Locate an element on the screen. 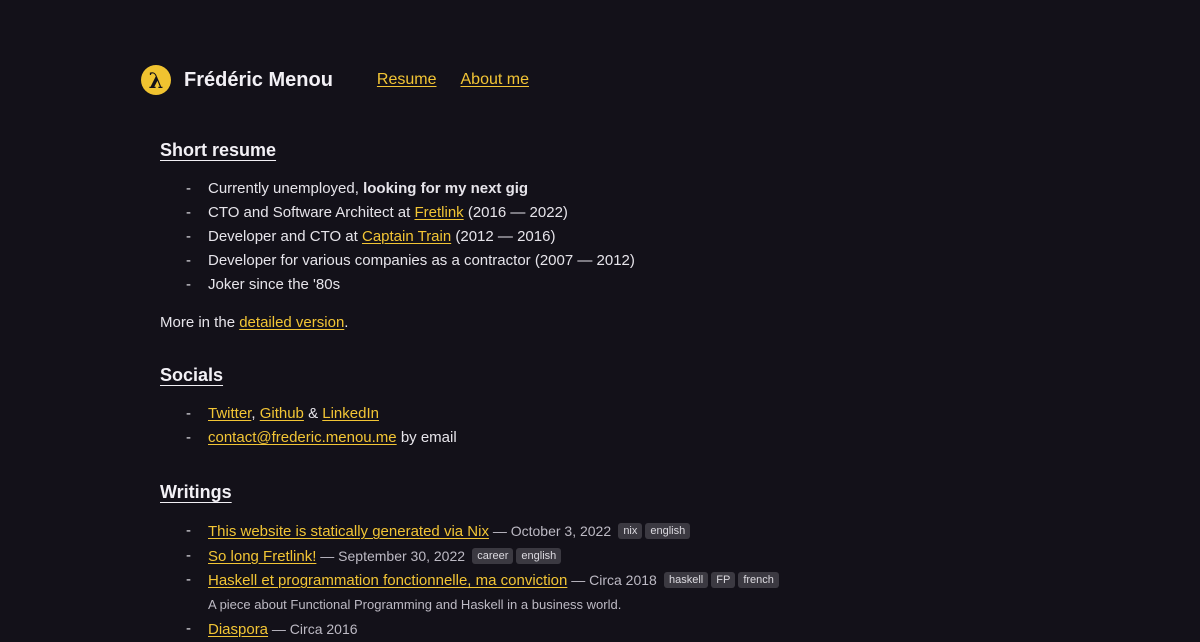 Image resolution: width=1200 pixels, height=642 pixels. resume-item-text: Currently unemployed, is located at coordinates (286, 188).